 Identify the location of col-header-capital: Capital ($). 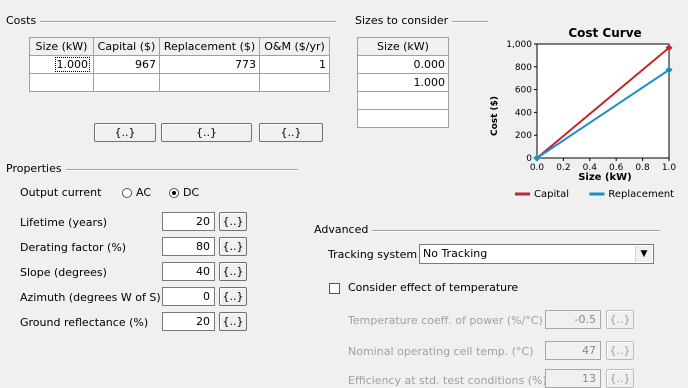
(126, 46).